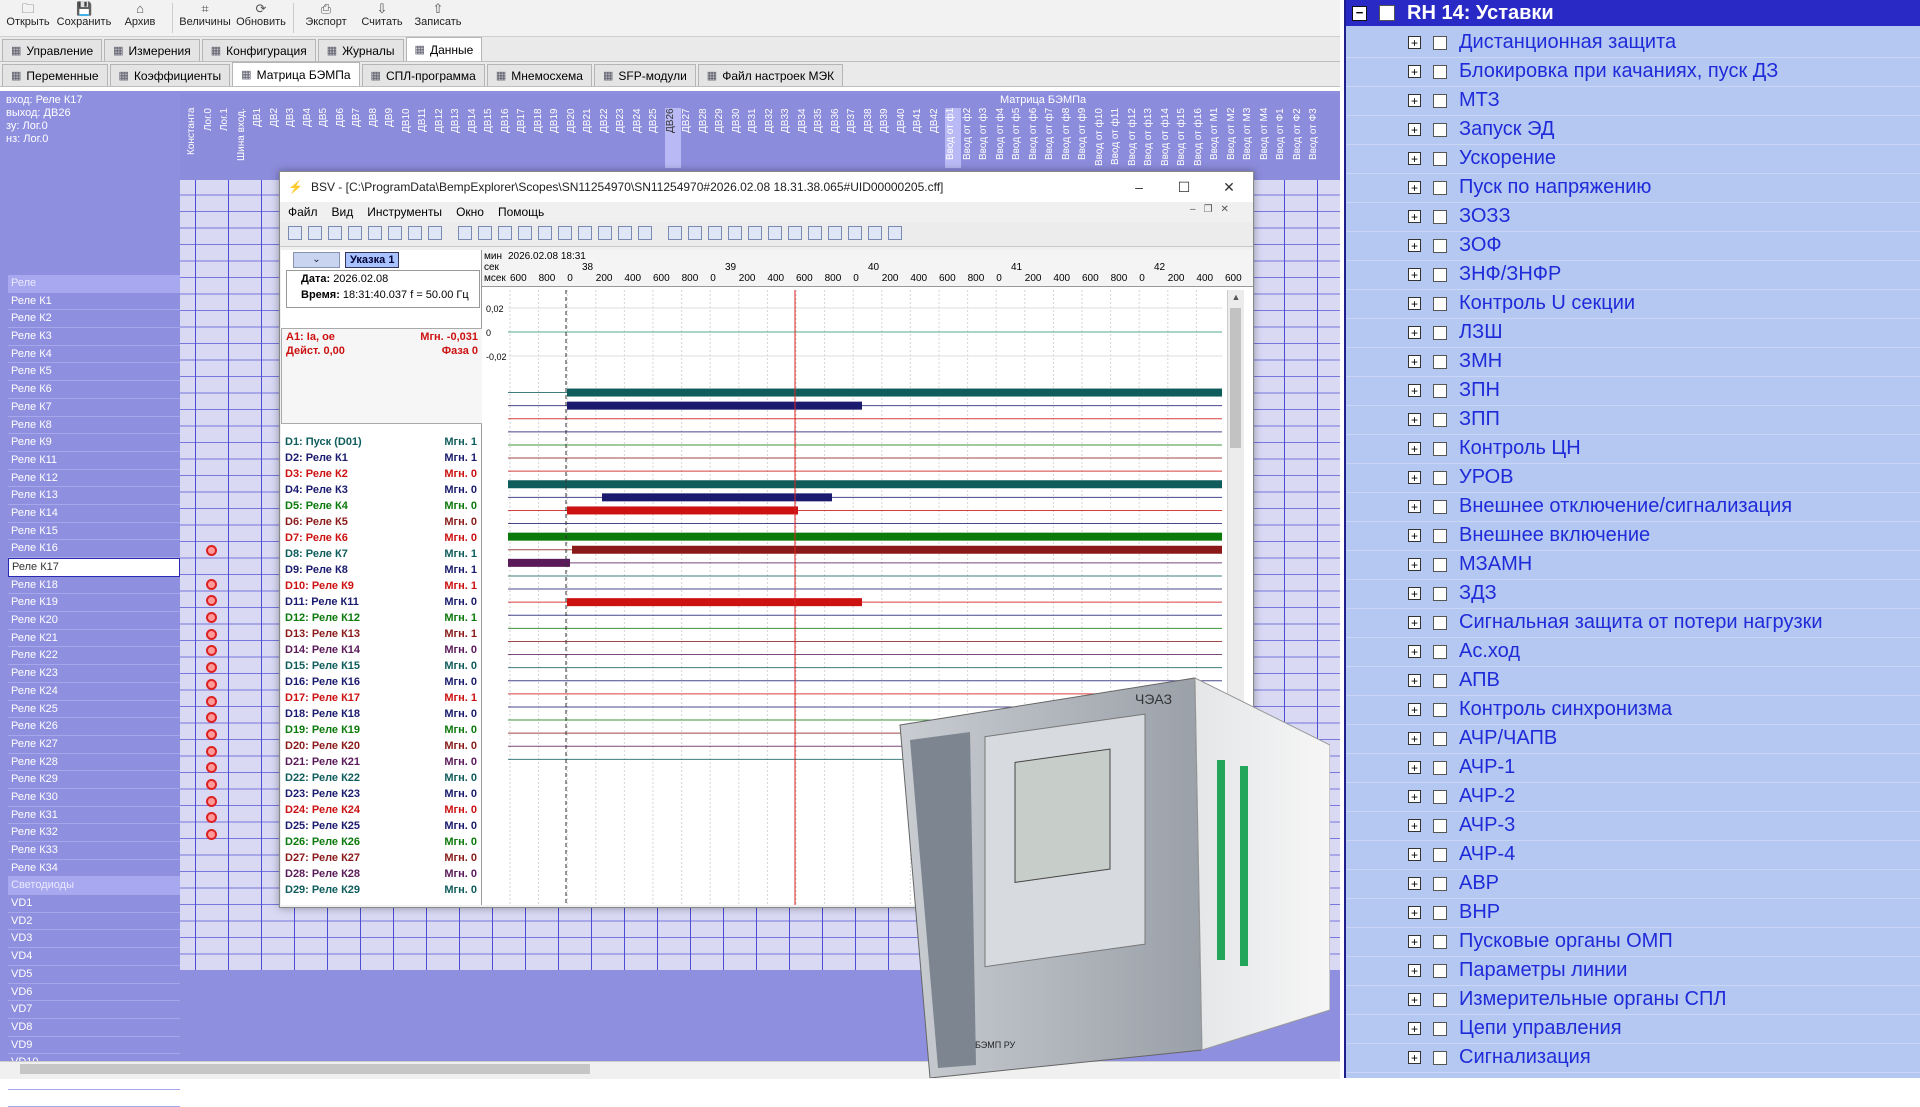 The image size is (1920, 1107). What do you see at coordinates (381, 442) in the screenshot?
I see `digital-channel-row: D1: Пуск (D01) Мгн. 1` at bounding box center [381, 442].